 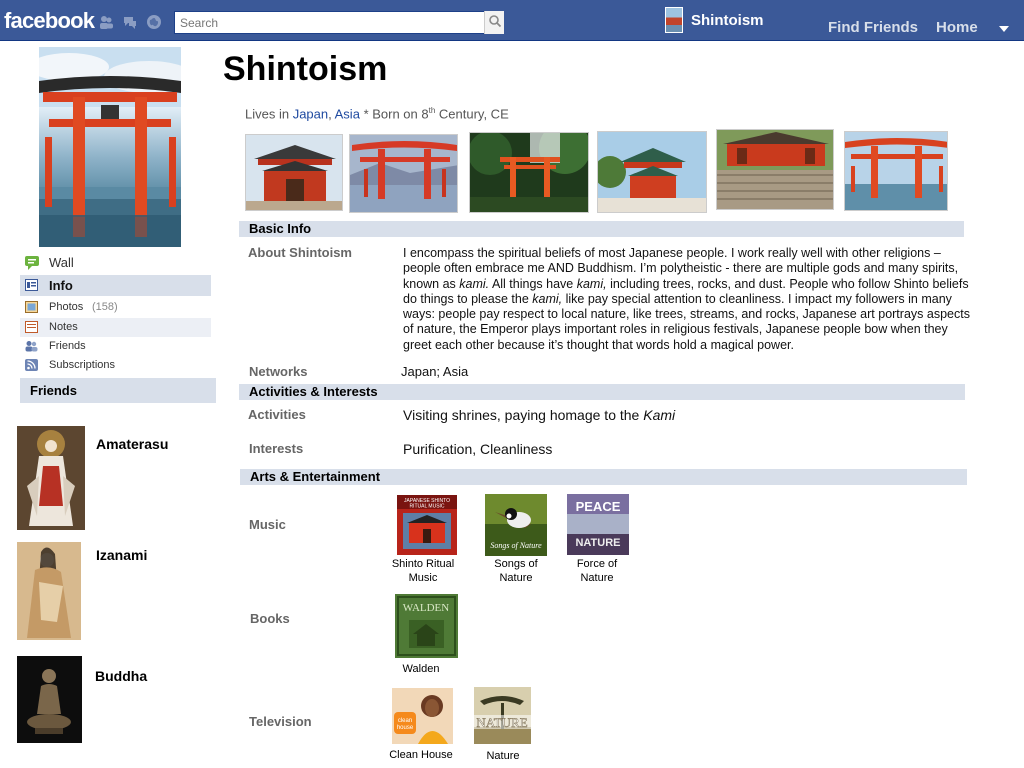 I want to click on books-label: Books, so click(x=270, y=618).